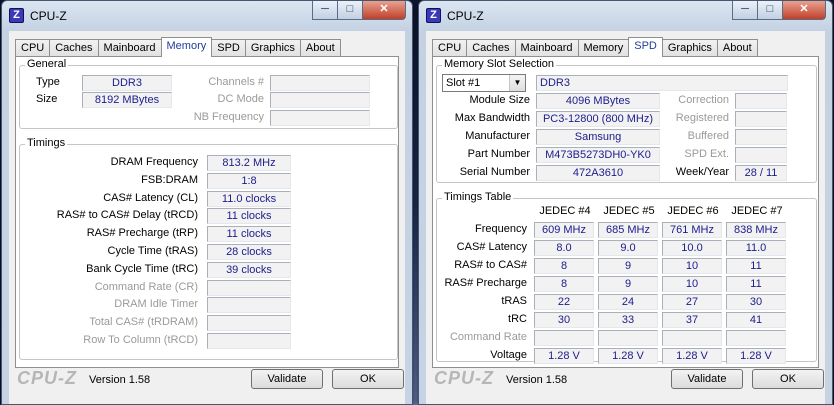  Describe the element at coordinates (228, 117) in the screenshot. I see `nb-frequency-label: NB Frequency` at that location.